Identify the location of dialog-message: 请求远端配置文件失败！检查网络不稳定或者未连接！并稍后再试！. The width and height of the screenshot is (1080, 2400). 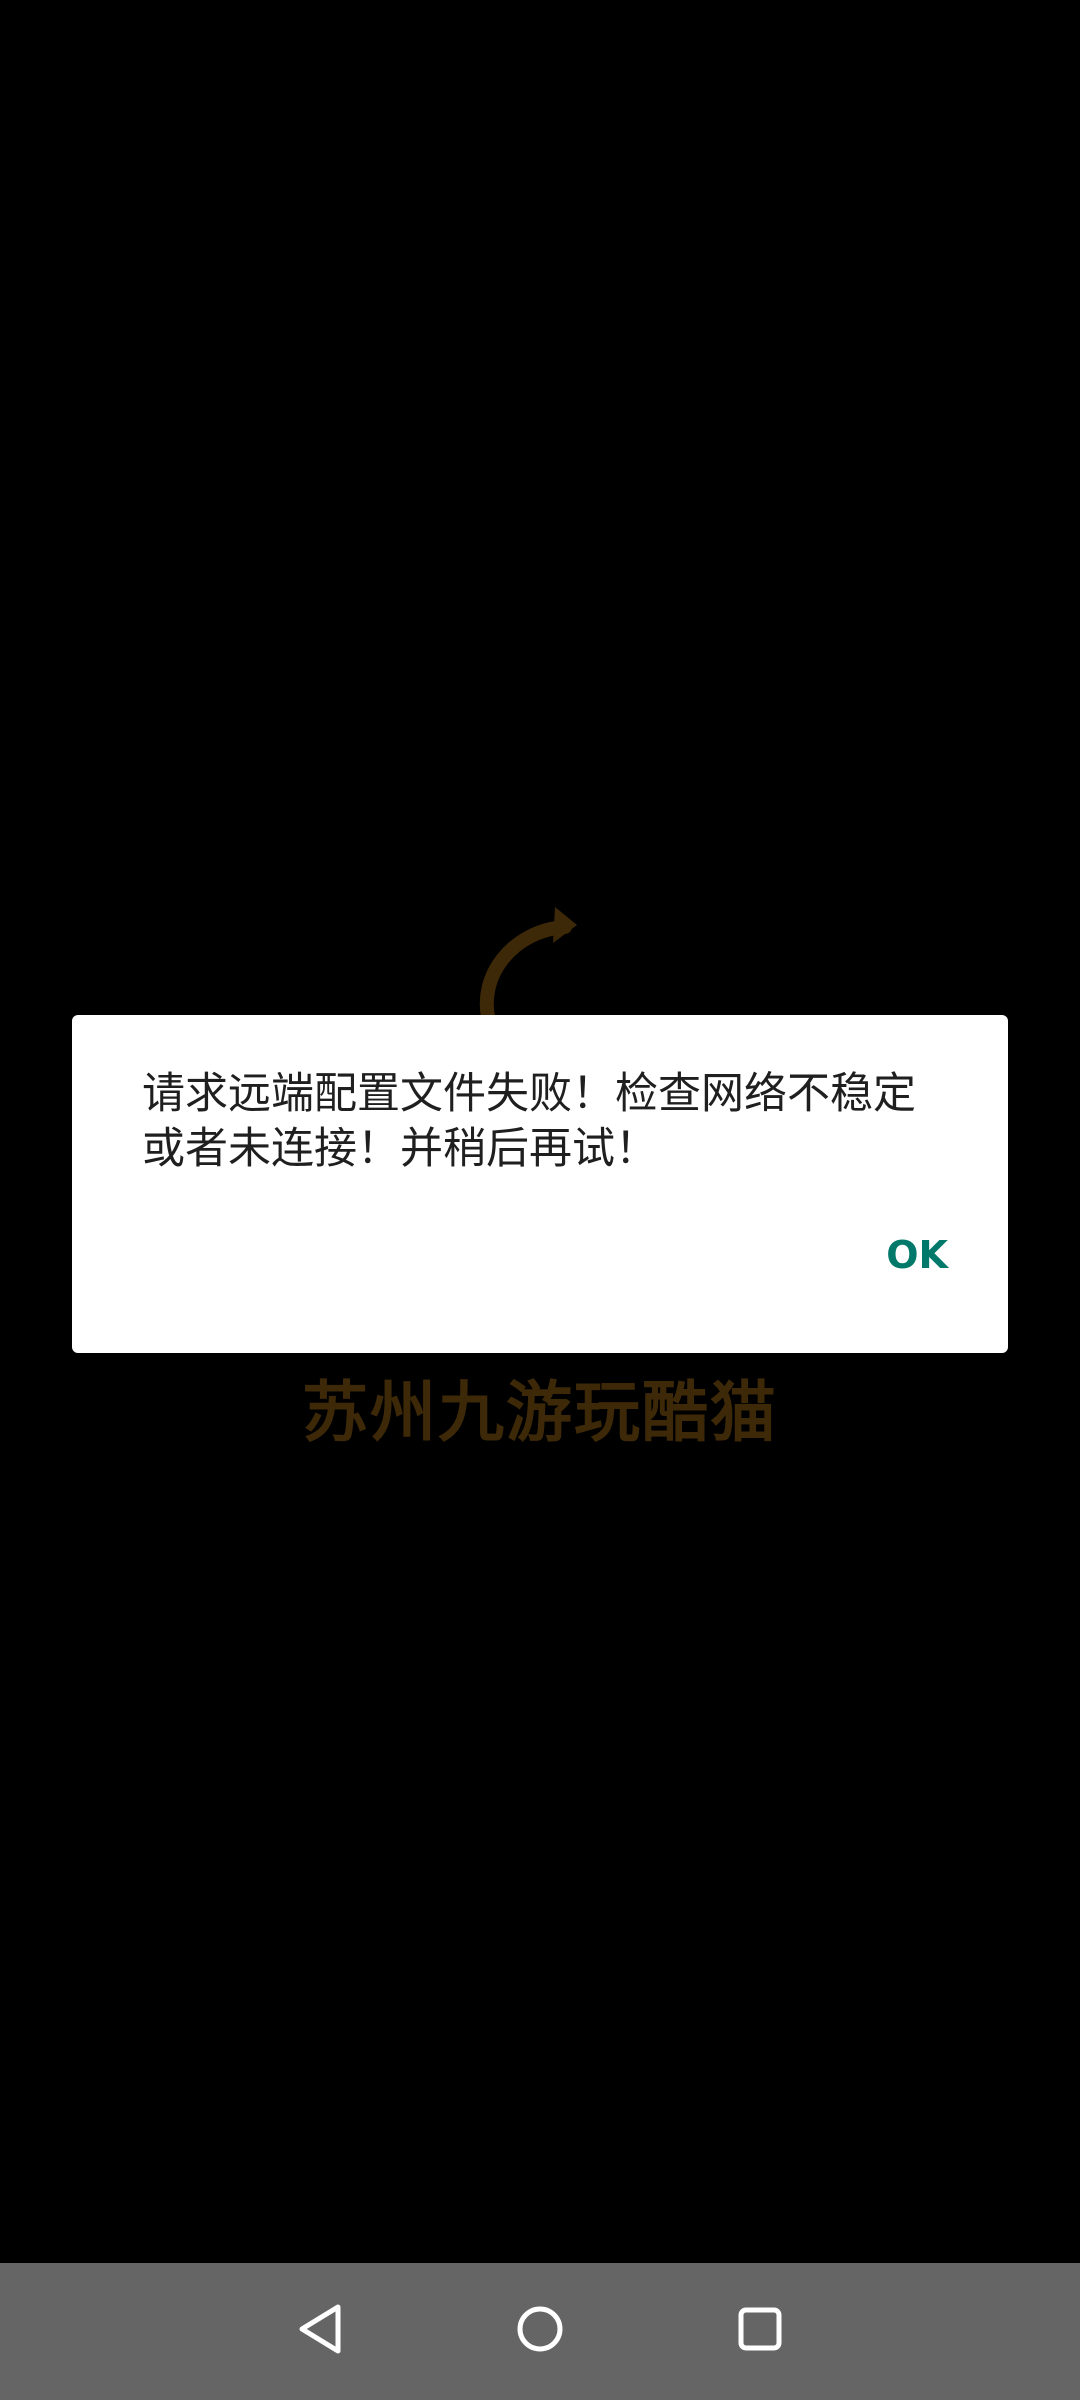
(529, 1121).